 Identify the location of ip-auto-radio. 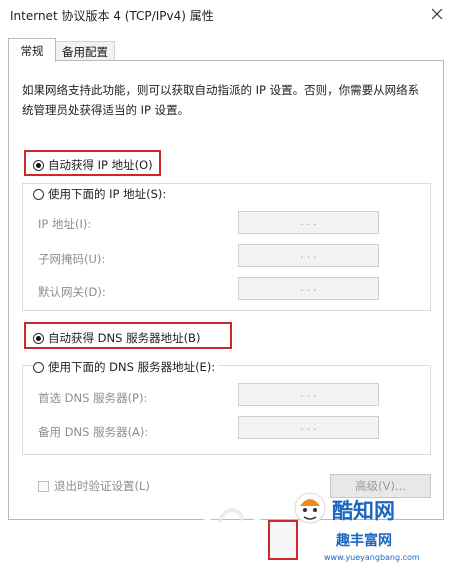
(38, 165).